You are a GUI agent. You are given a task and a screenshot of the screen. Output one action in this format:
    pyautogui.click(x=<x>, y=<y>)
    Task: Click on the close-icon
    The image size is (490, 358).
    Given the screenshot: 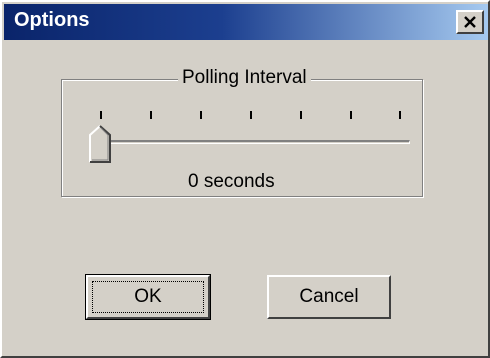 What is the action you would take?
    pyautogui.click(x=470, y=22)
    